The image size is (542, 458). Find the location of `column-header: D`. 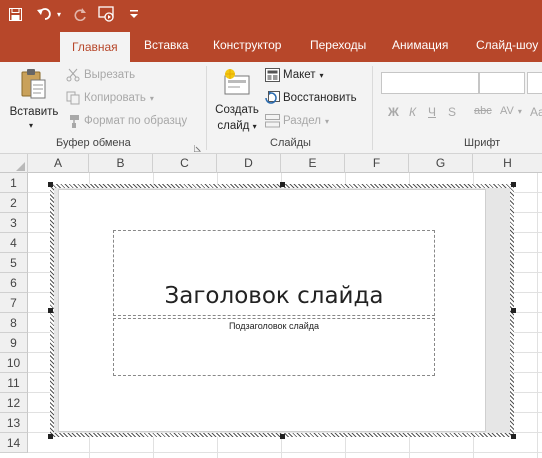

column-header: D is located at coordinates (249, 163).